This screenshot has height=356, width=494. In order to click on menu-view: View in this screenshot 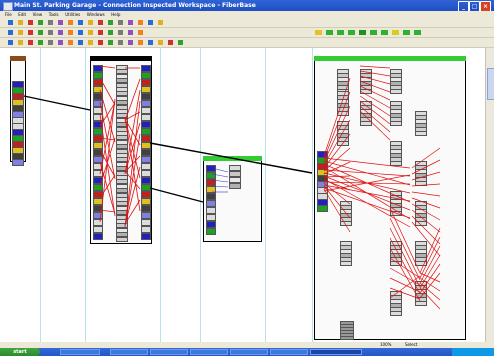, I will do `click(38, 14)`.